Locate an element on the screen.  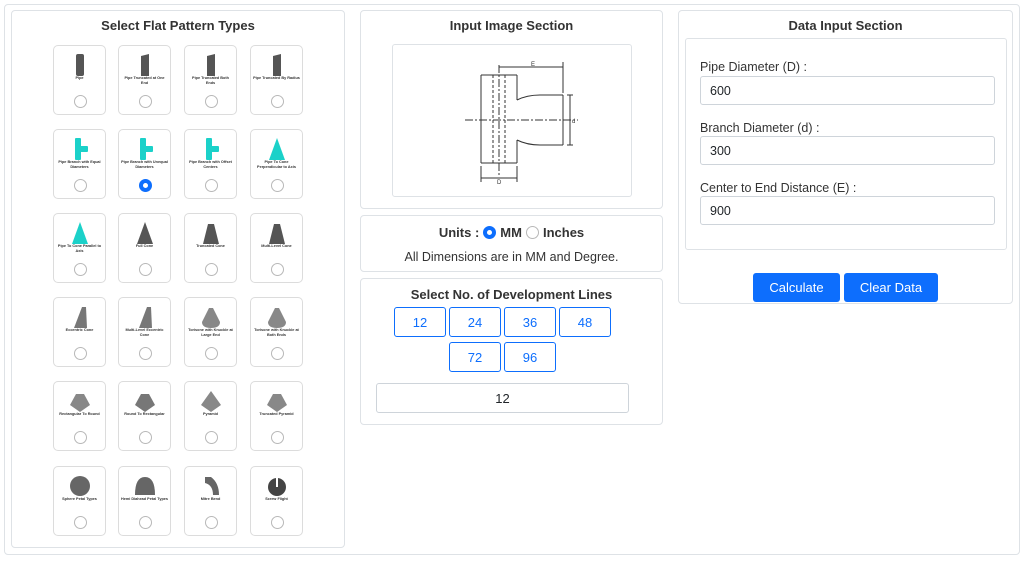
pipe-truncated-both-ends-icon is located at coordinates (210, 65).